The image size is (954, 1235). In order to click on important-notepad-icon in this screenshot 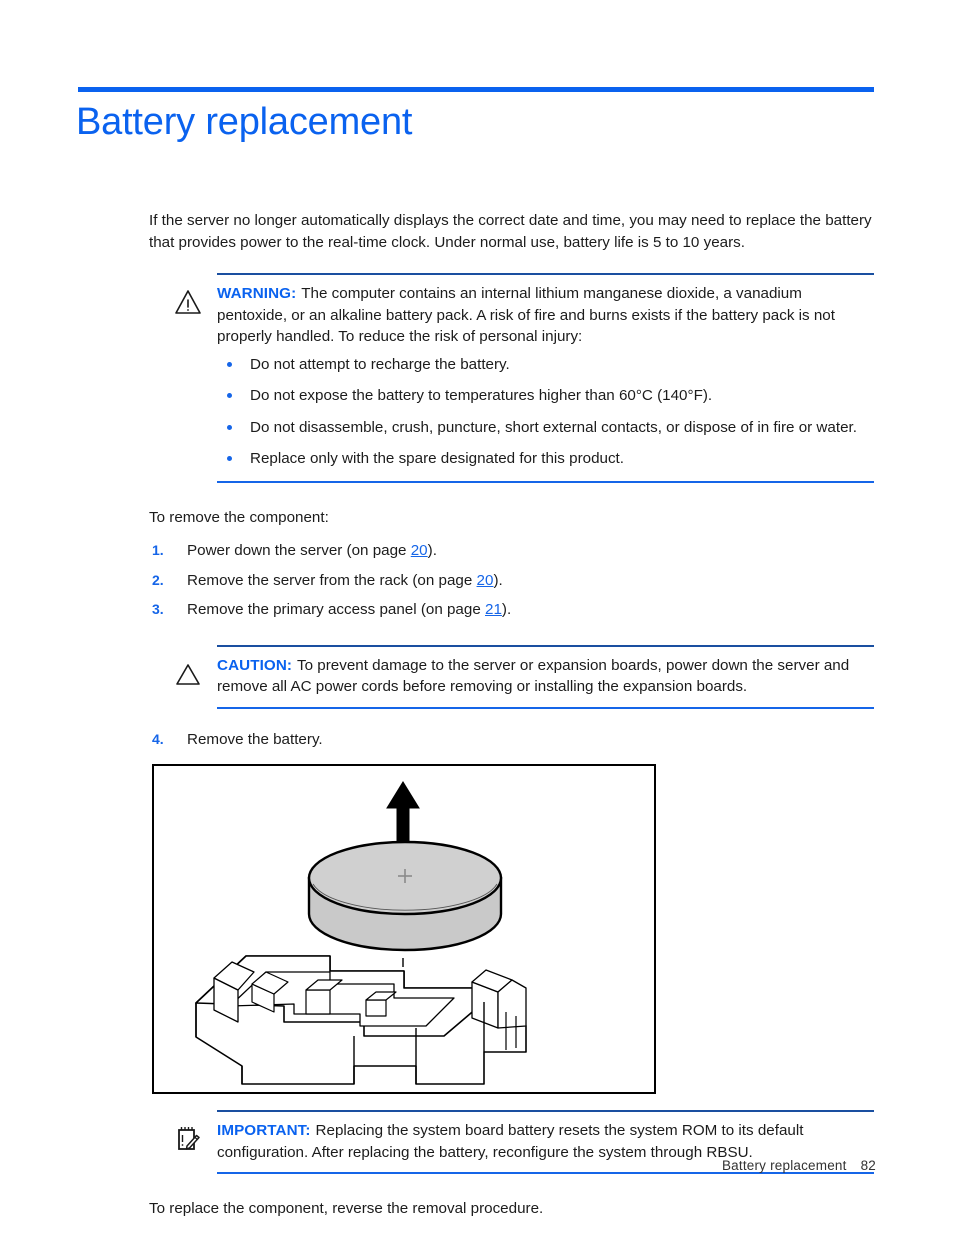, I will do `click(188, 1139)`.